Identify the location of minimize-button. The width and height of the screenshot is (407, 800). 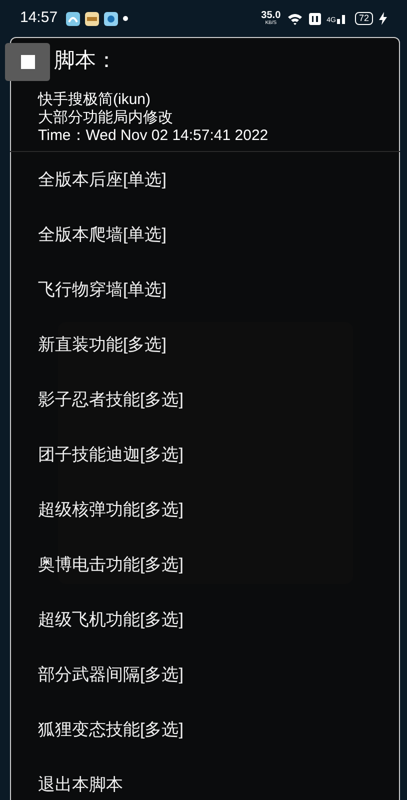
(27, 62).